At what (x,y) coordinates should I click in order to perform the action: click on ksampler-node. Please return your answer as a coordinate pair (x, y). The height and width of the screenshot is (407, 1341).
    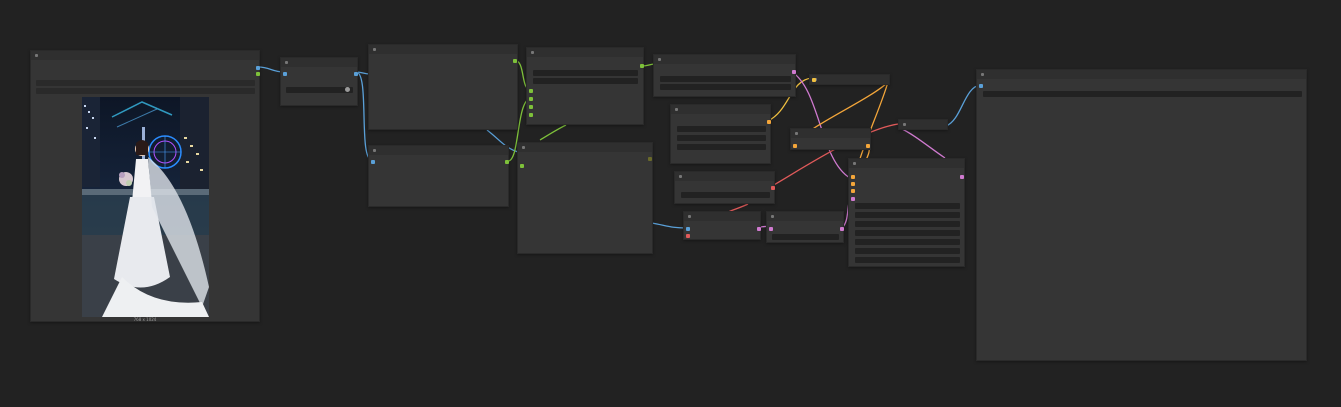
    Looking at the image, I should click on (906, 212).